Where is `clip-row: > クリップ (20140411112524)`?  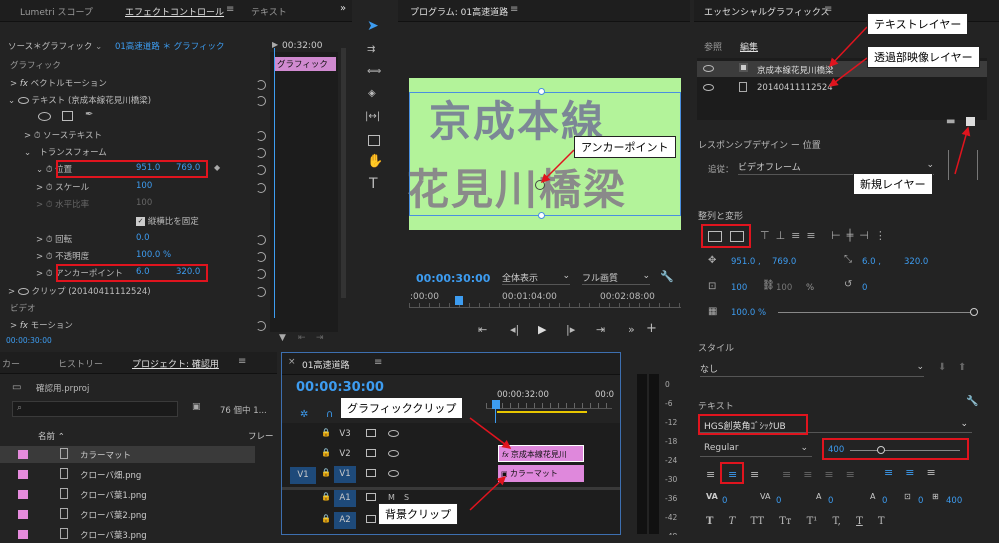
clip-row: > クリップ (20140411112524) is located at coordinates (79, 293).